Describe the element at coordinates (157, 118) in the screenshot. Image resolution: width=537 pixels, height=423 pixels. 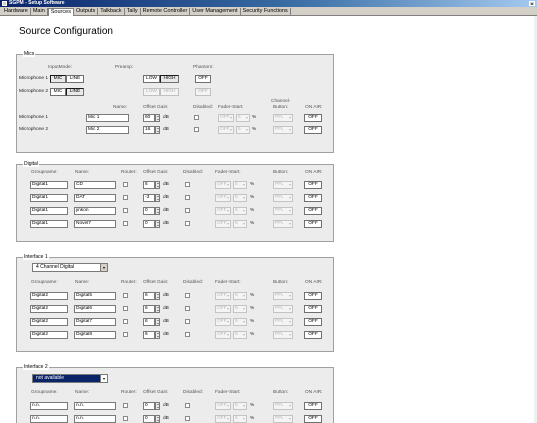
I see `mic1-gain-spinner` at that location.